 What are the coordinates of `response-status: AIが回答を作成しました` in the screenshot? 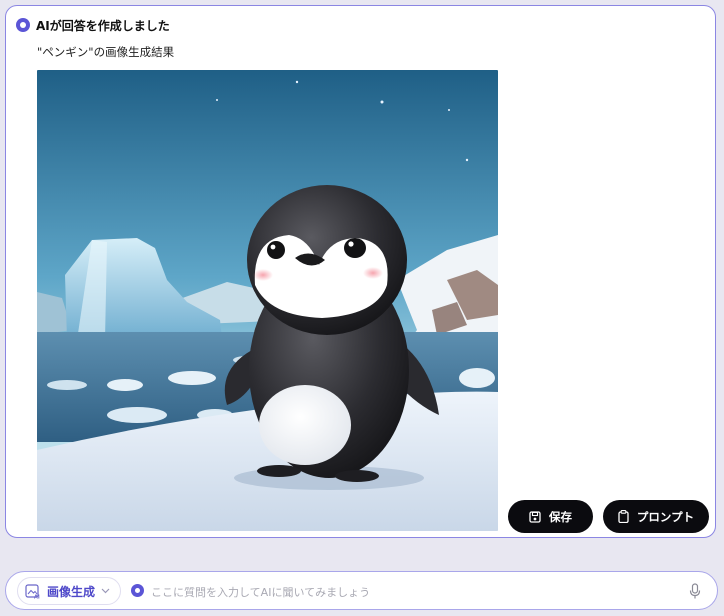 It's located at (103, 25).